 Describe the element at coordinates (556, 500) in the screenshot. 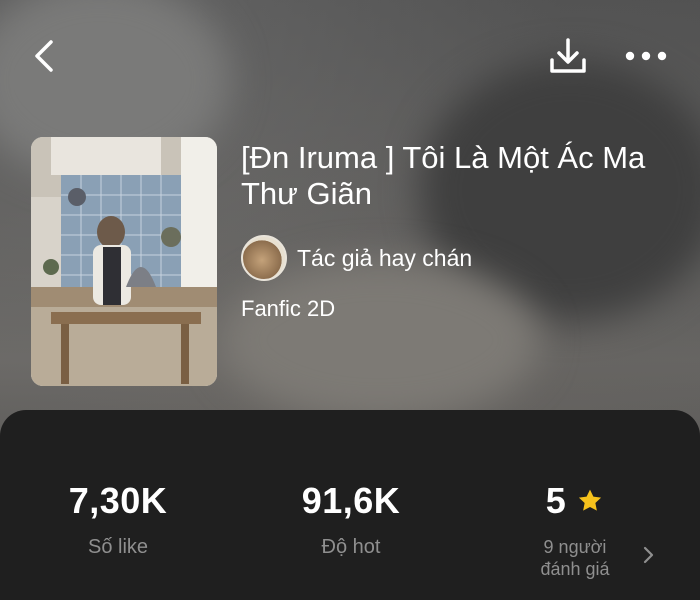

I see `rating-value: 5` at that location.